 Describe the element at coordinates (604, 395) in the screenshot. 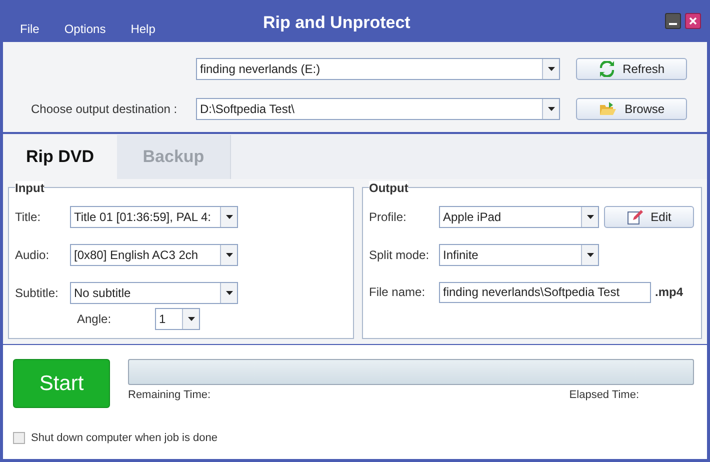

I see `elapsed-time-label: Elapsed Time:` at that location.